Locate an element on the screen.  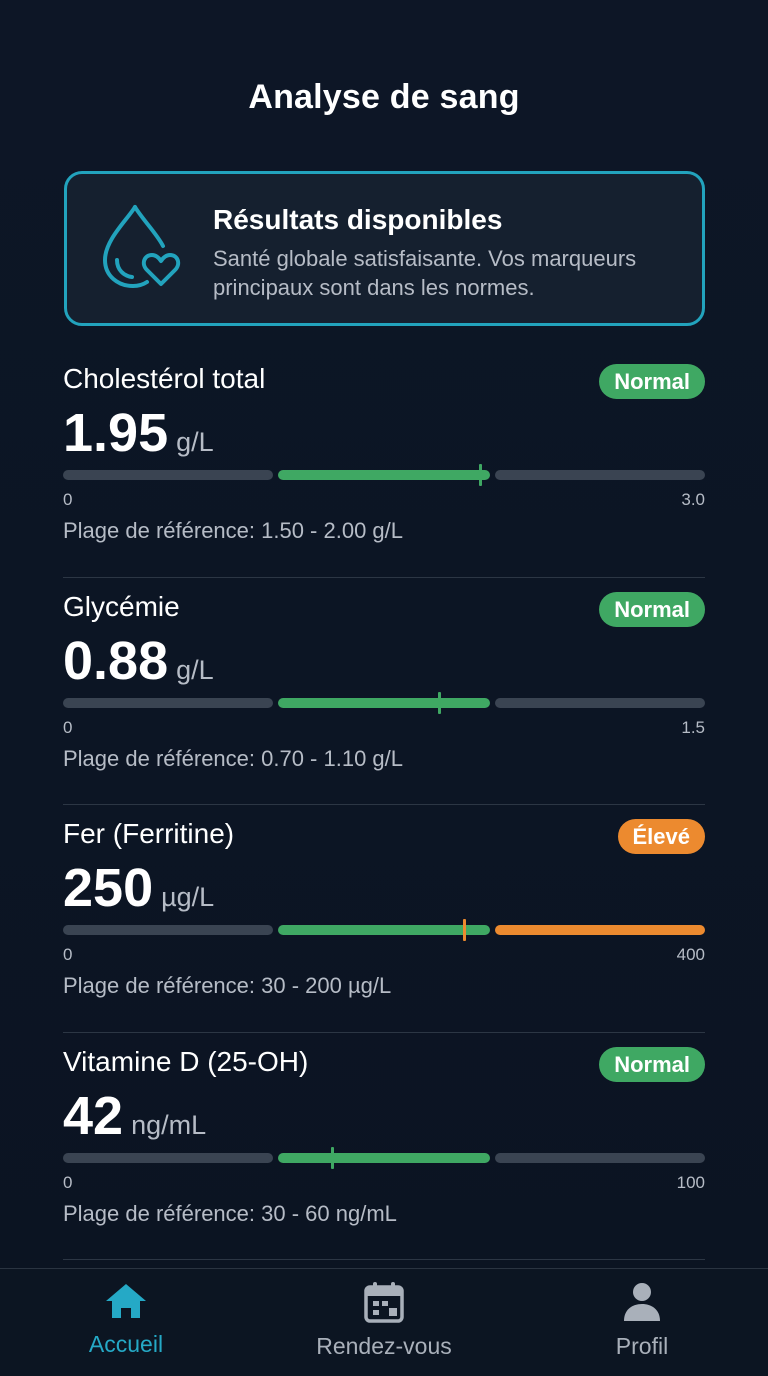
marker-name: Cholestérol total is located at coordinates (164, 378).